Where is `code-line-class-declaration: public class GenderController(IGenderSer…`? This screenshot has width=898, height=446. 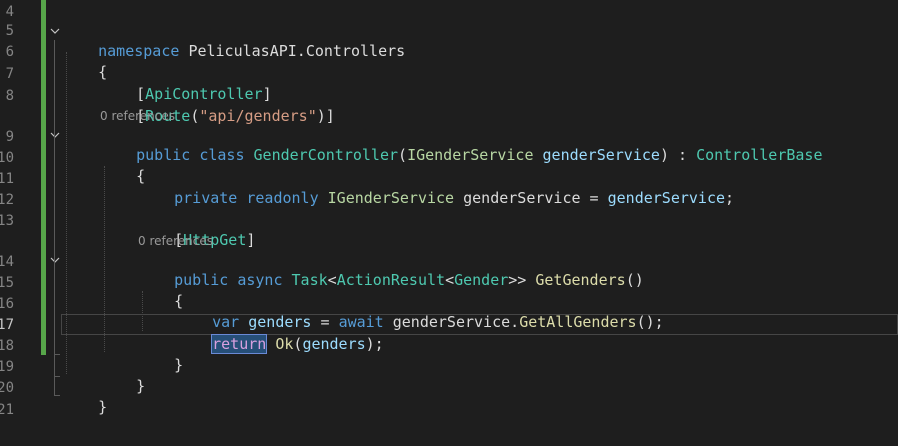
code-line-class-declaration: public class GenderController(IGenderSer… is located at coordinates (461, 144).